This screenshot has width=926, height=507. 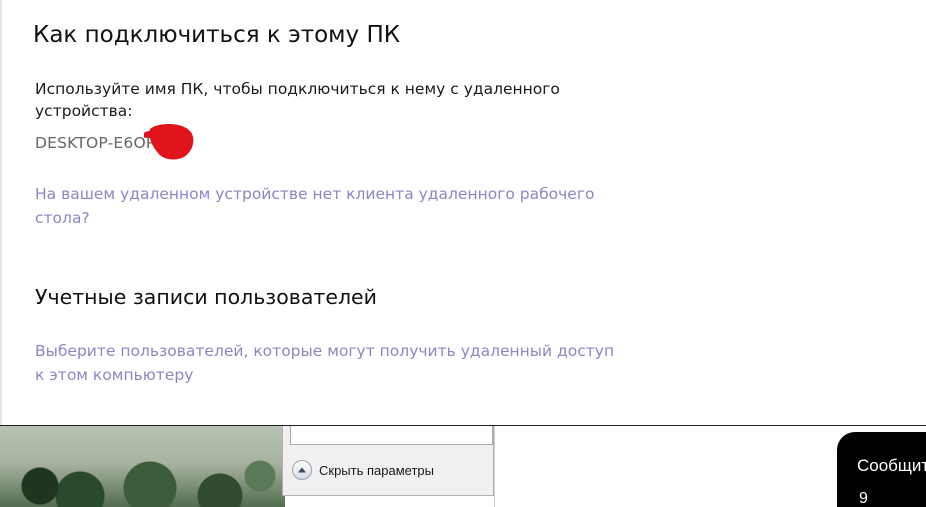 I want to click on background-dialog: Скрыть параметры, so click(x=388, y=461).